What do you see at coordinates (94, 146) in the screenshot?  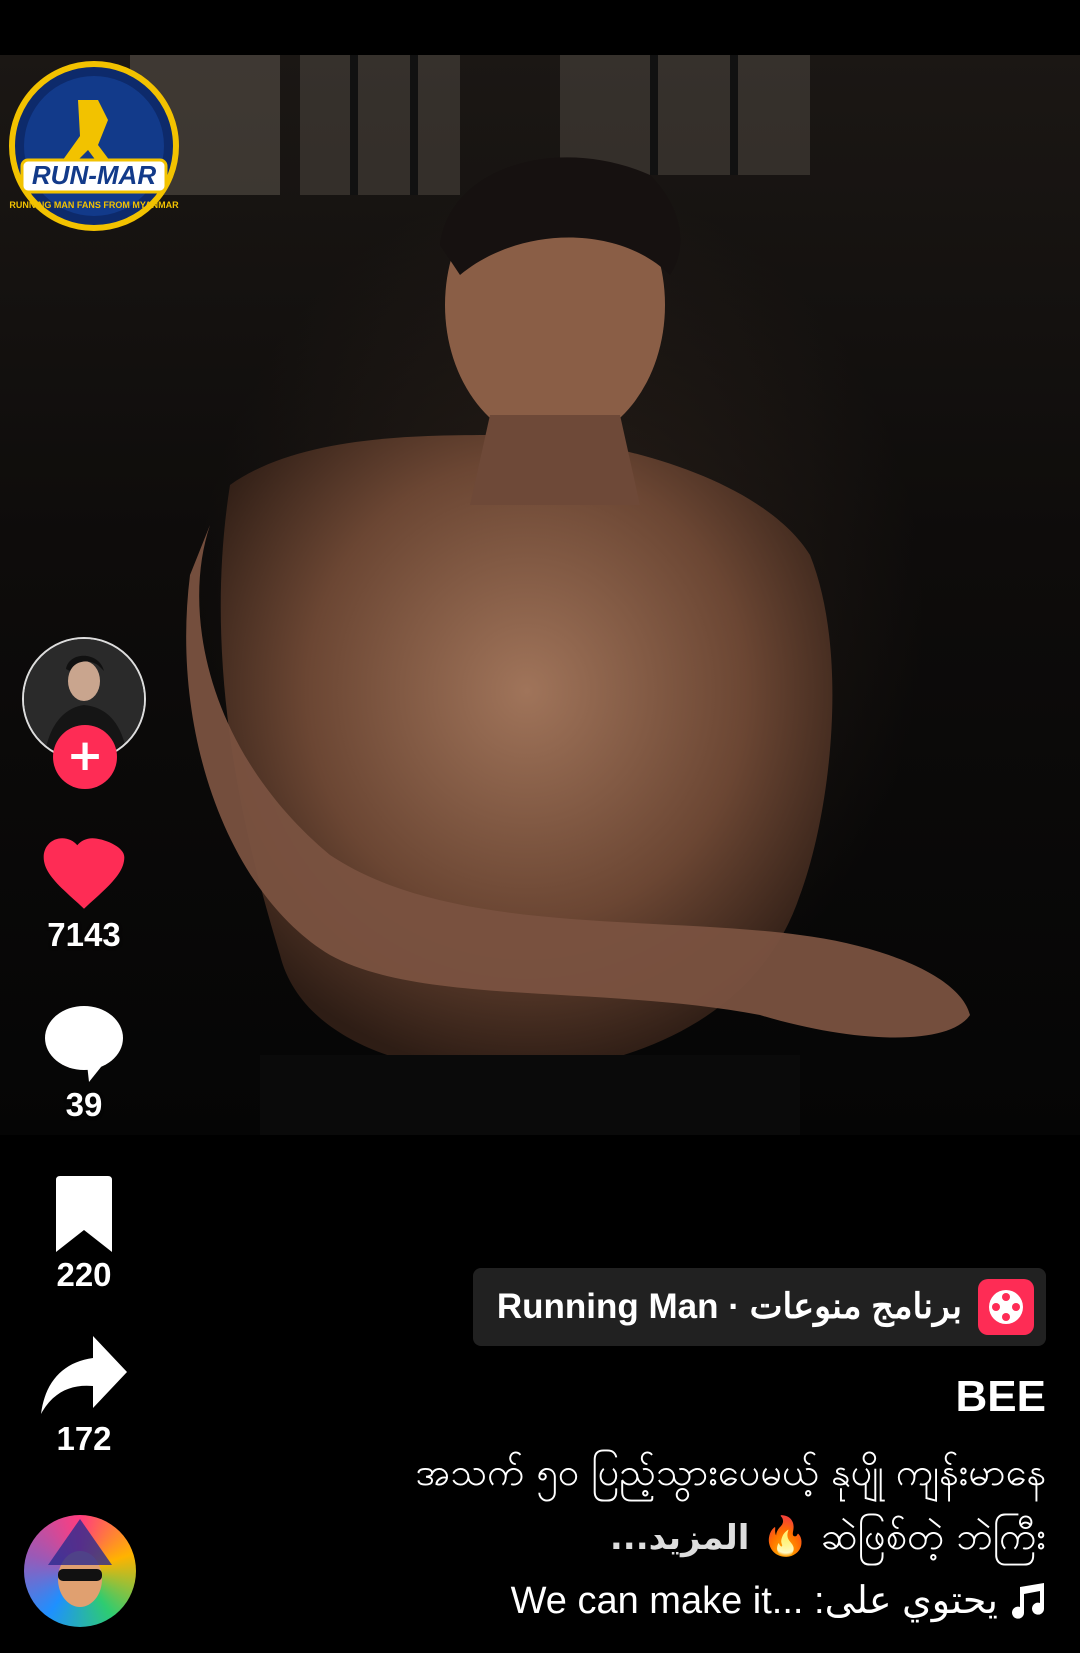 I see `channel-watermark-logo: RUN-MAR RUNNING MAN FANS FROM MYANMAR` at bounding box center [94, 146].